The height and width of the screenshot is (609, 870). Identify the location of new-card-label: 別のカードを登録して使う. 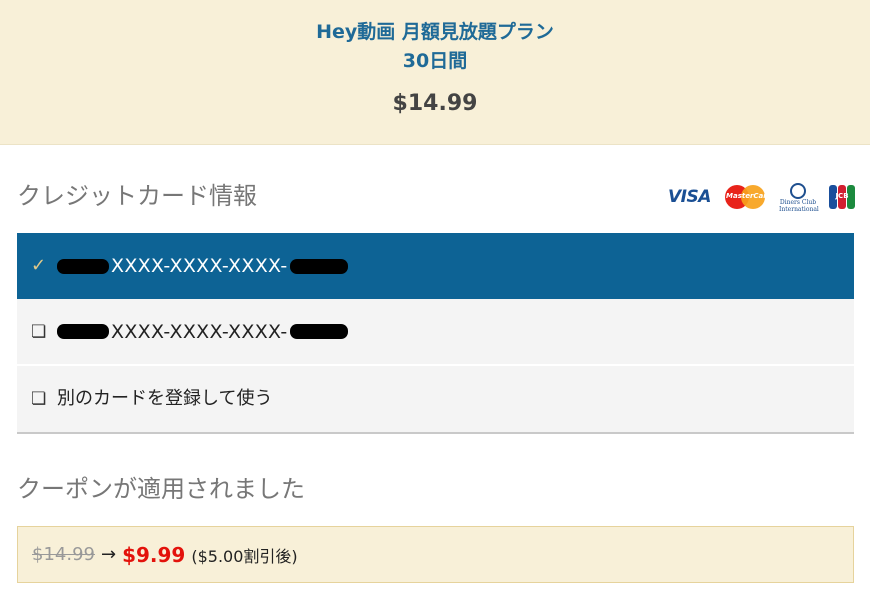
(165, 398).